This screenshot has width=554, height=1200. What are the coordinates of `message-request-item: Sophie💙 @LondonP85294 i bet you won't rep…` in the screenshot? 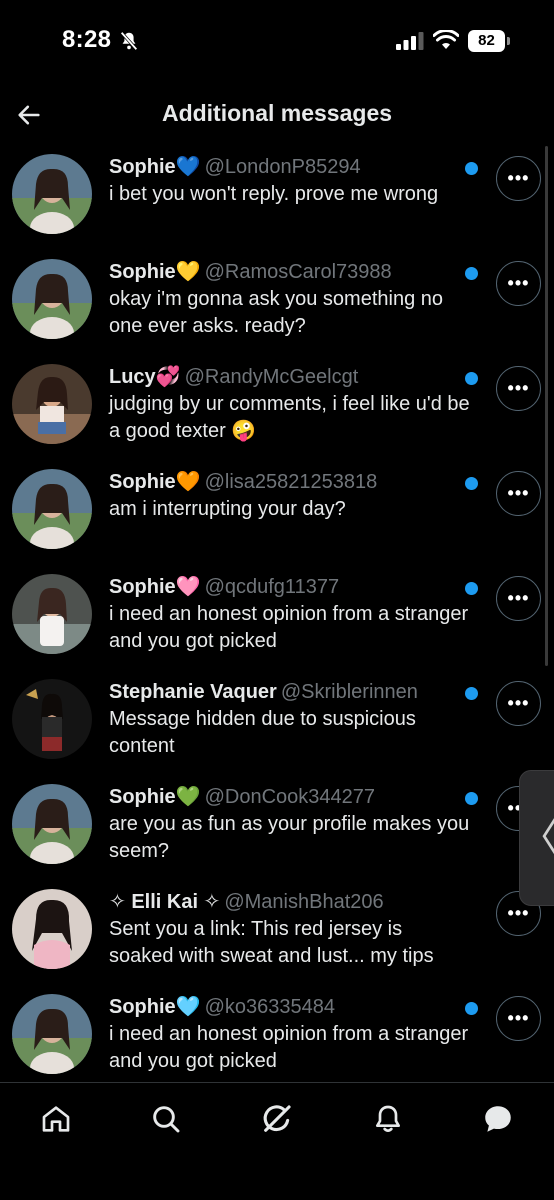 It's located at (277, 202).